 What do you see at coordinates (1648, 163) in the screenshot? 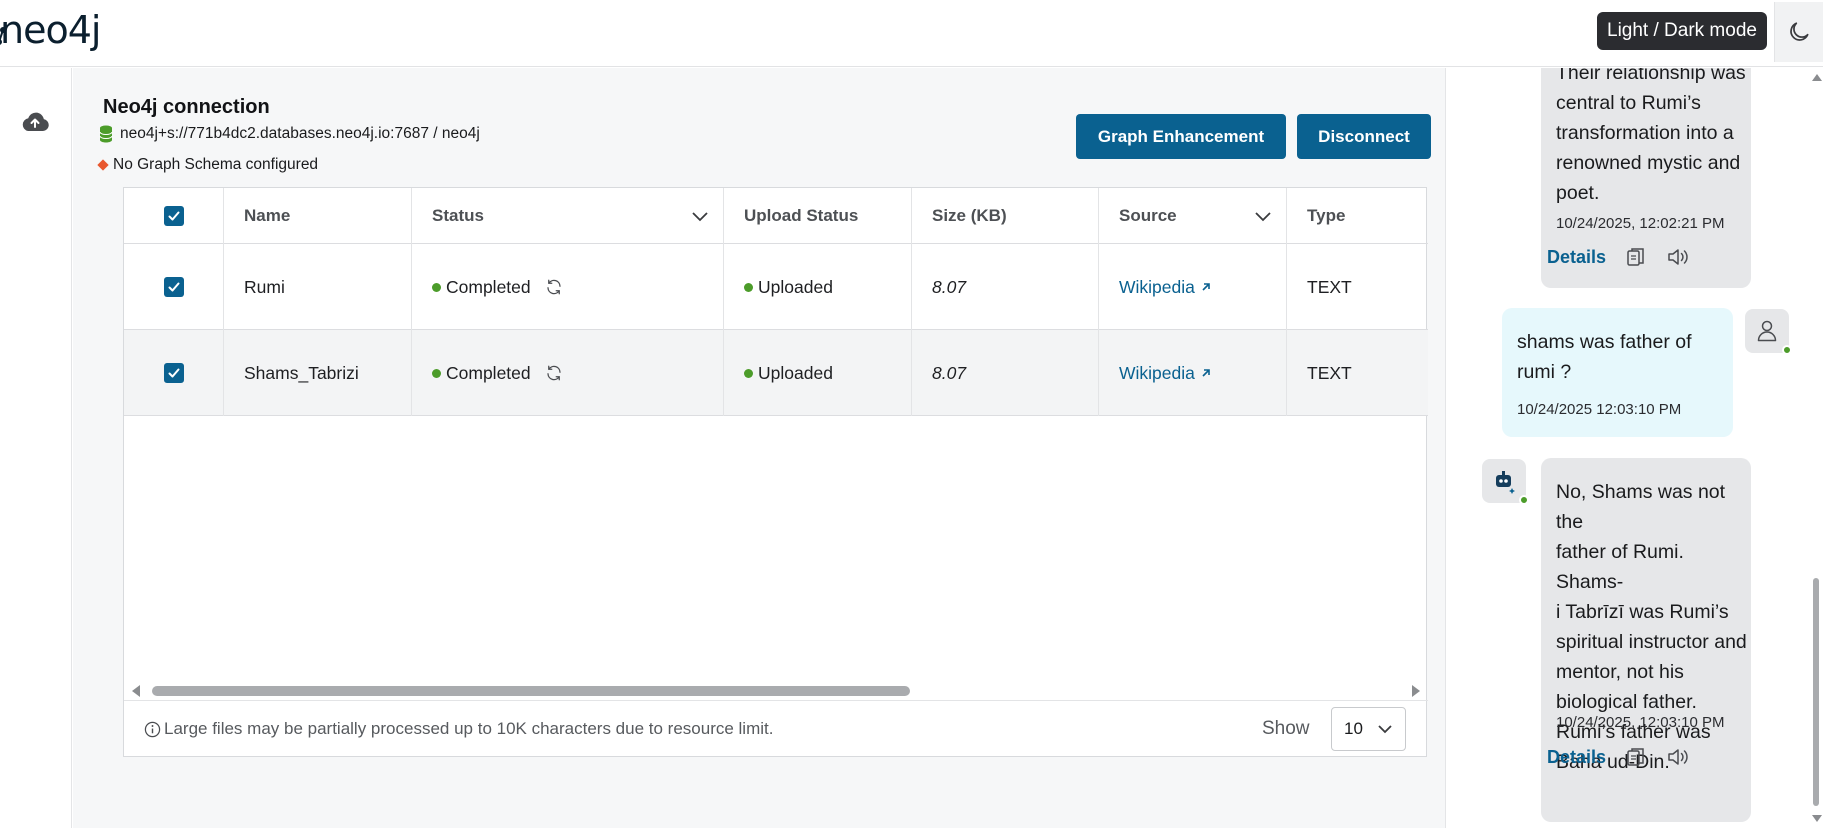
I see `message-line: renowned mystic and` at bounding box center [1648, 163].